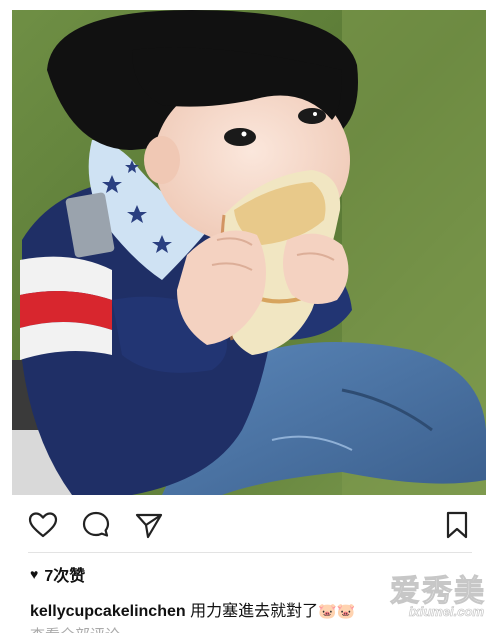 The width and height of the screenshot is (500, 633). I want to click on post-caption: kellycupcakelinchen 用力塞進去就對了🐷🐷, so click(260, 609).